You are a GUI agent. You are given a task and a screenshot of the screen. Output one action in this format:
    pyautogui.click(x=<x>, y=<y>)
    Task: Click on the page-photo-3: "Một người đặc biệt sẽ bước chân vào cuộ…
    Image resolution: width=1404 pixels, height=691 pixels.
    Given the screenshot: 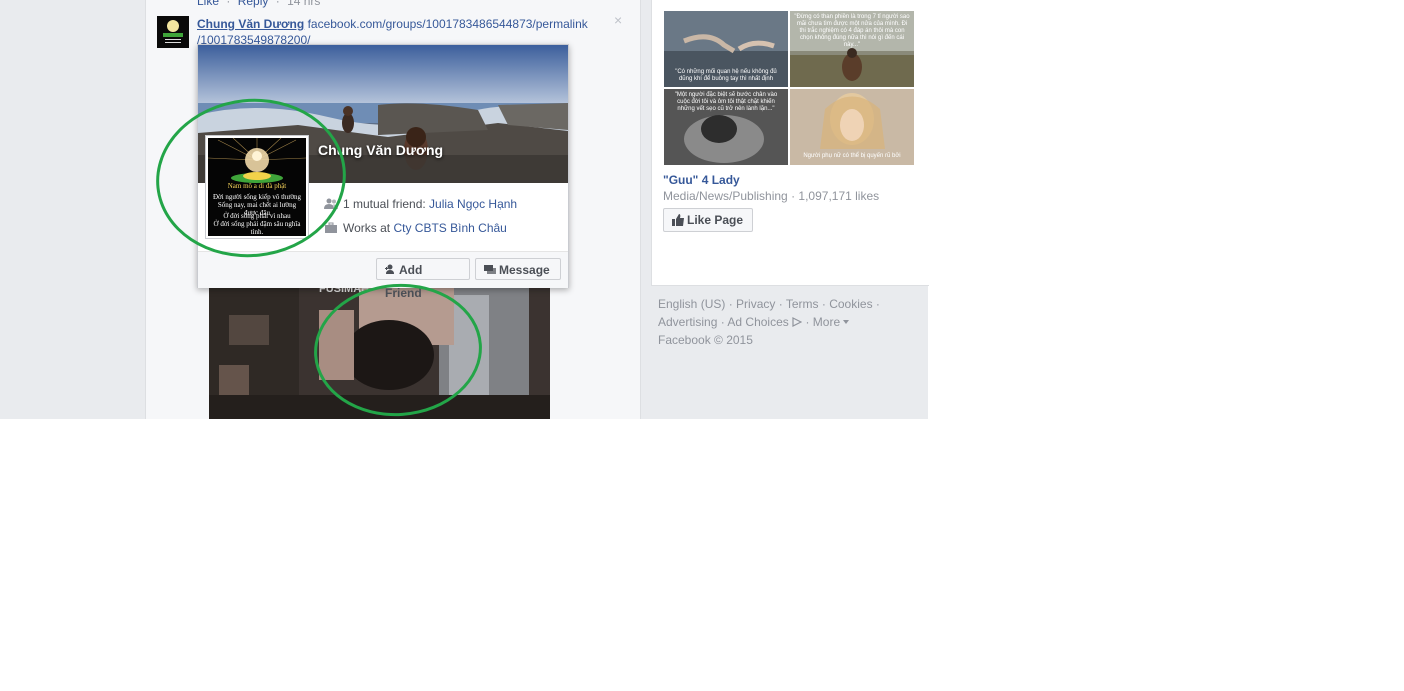 What is the action you would take?
    pyautogui.click(x=726, y=127)
    